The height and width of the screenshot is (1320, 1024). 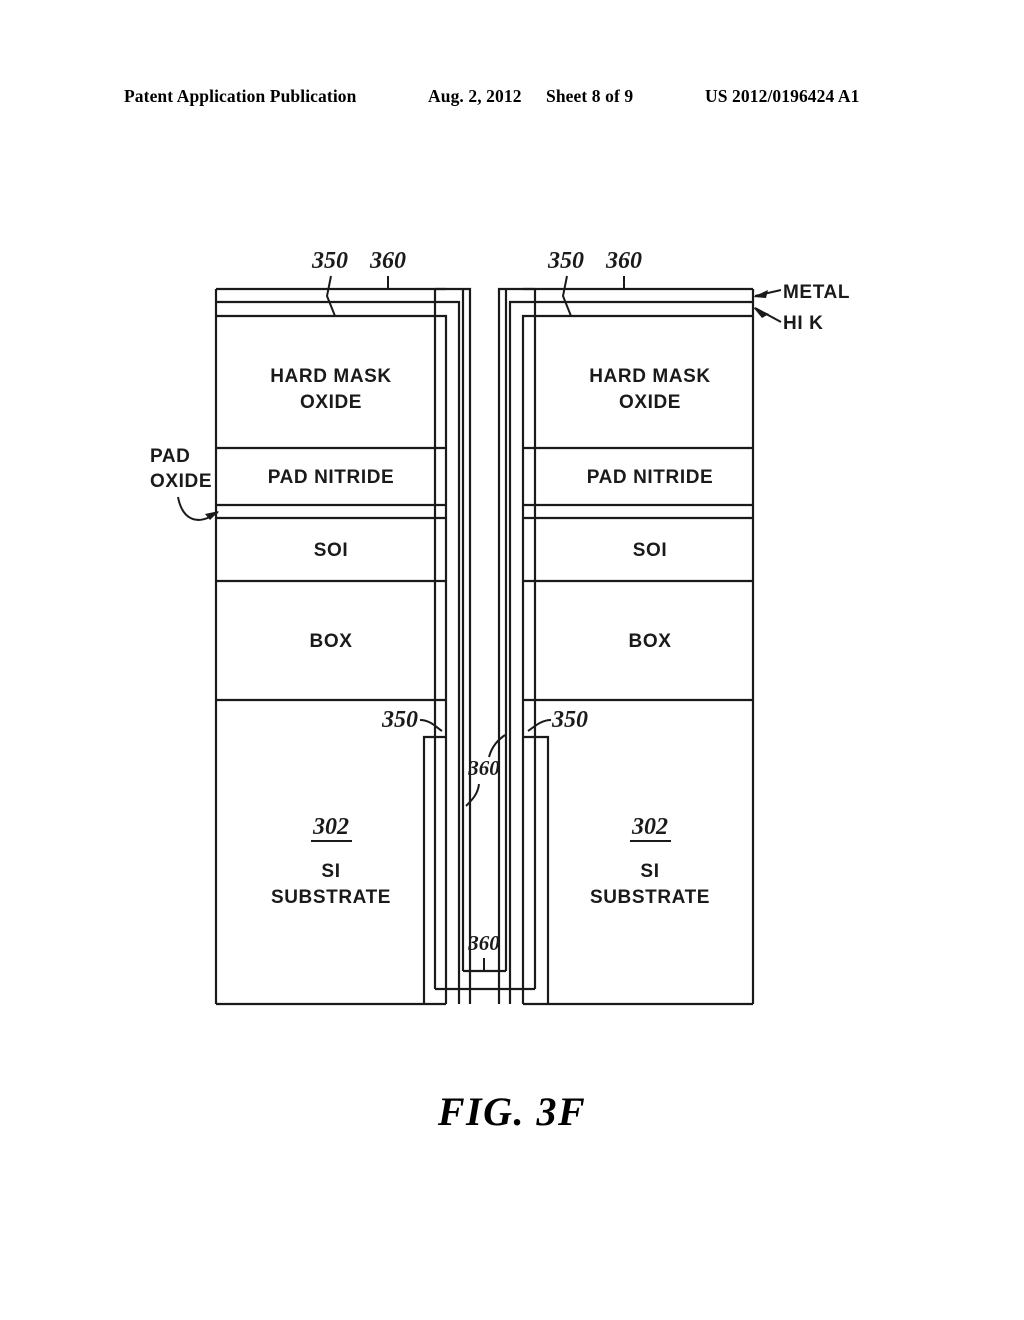 I want to click on ref-360-top-right: 360, so click(x=623, y=261).